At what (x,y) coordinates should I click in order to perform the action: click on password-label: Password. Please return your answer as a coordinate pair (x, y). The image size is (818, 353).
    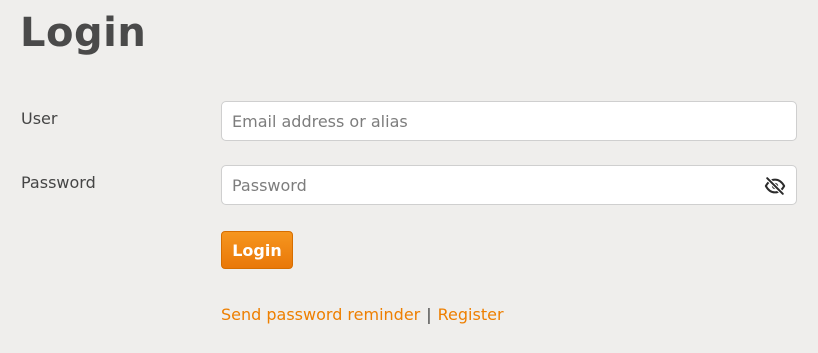
    Looking at the image, I should click on (58, 182).